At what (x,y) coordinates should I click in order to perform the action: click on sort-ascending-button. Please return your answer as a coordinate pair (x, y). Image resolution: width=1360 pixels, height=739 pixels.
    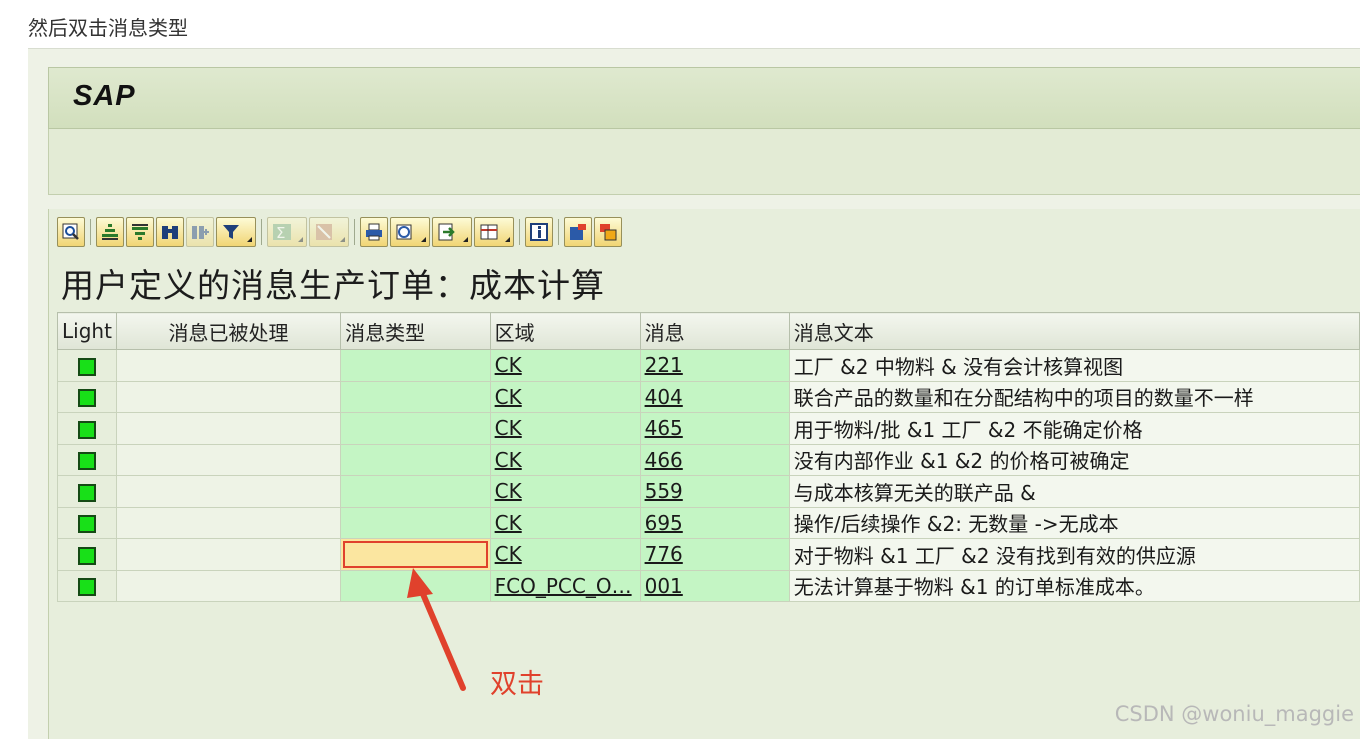
    Looking at the image, I should click on (110, 232).